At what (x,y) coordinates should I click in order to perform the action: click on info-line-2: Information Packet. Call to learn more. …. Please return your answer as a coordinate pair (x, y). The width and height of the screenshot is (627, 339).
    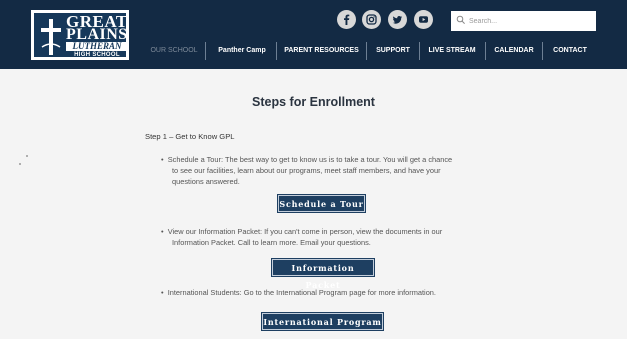
    Looking at the image, I should click on (271, 242).